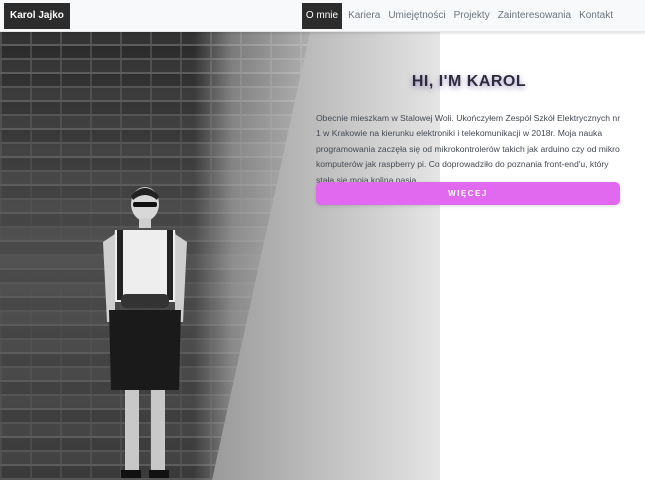 The height and width of the screenshot is (480, 645). Describe the element at coordinates (469, 81) in the screenshot. I see `page-title: HI, I'M KAROL` at that location.